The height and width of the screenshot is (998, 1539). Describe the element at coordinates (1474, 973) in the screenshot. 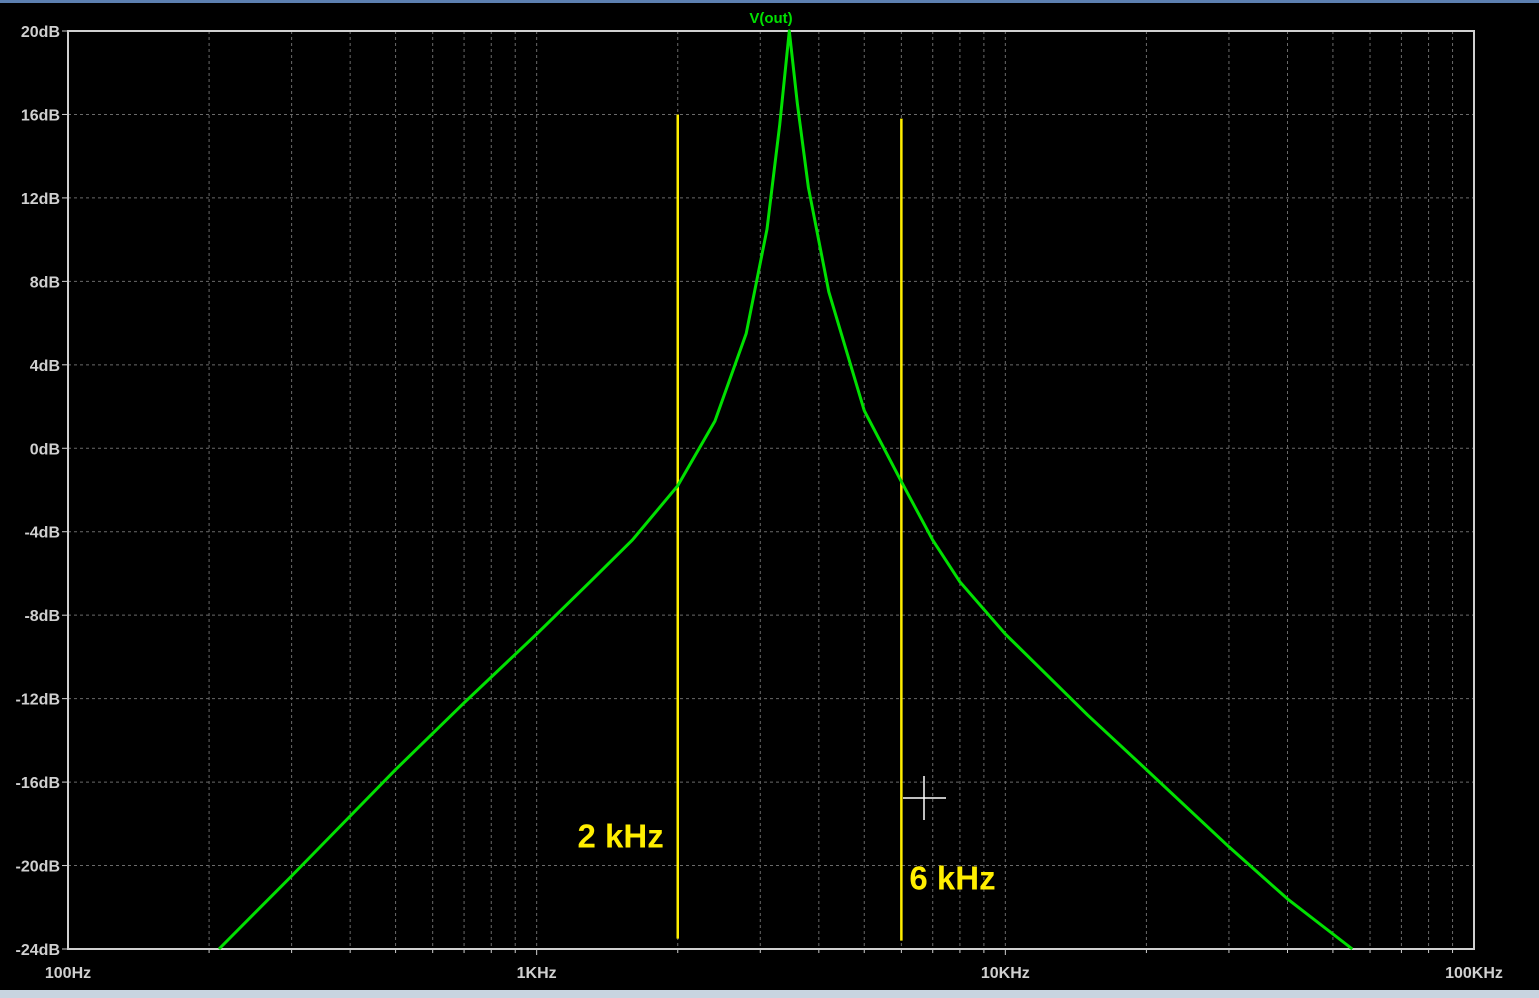

I see `x-tick-label: 100KHz` at that location.